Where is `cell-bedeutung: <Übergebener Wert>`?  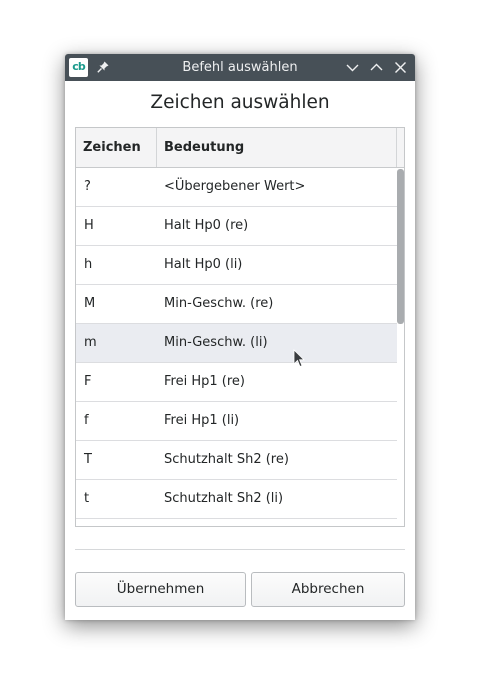 cell-bedeutung: <Übergebener Wert> is located at coordinates (235, 186).